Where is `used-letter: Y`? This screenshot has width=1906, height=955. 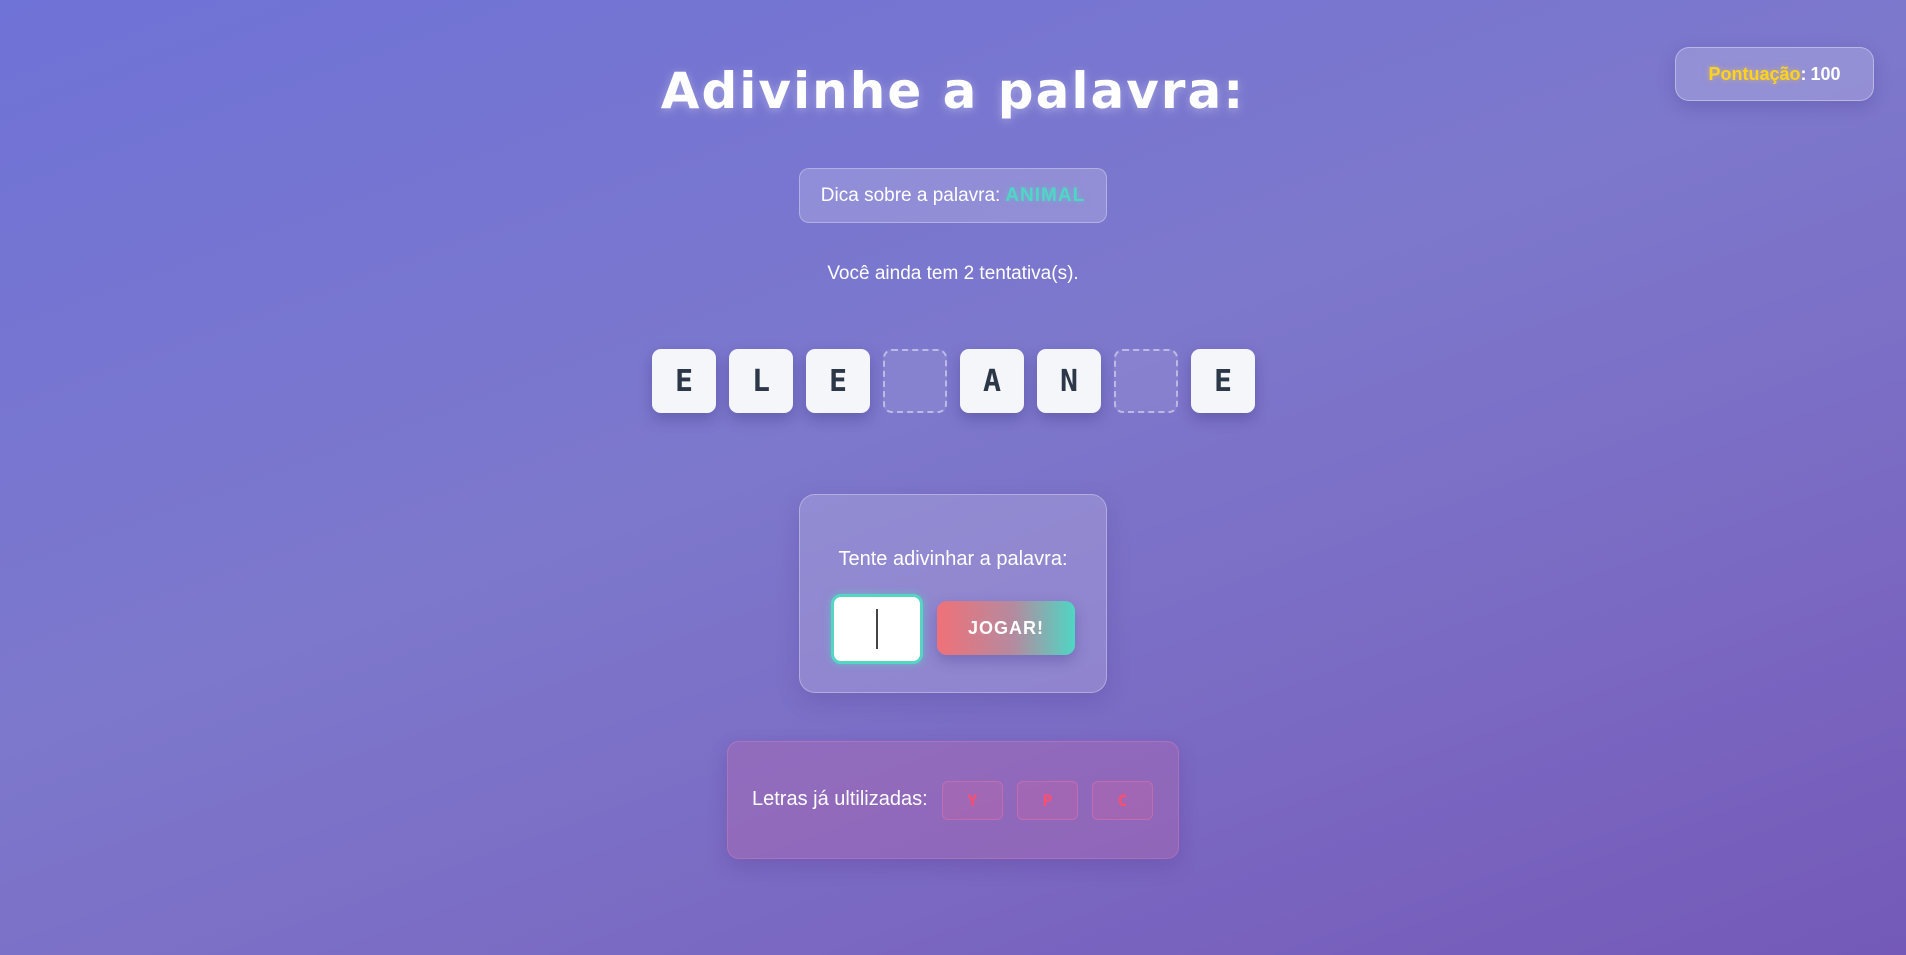
used-letter: Y is located at coordinates (972, 800).